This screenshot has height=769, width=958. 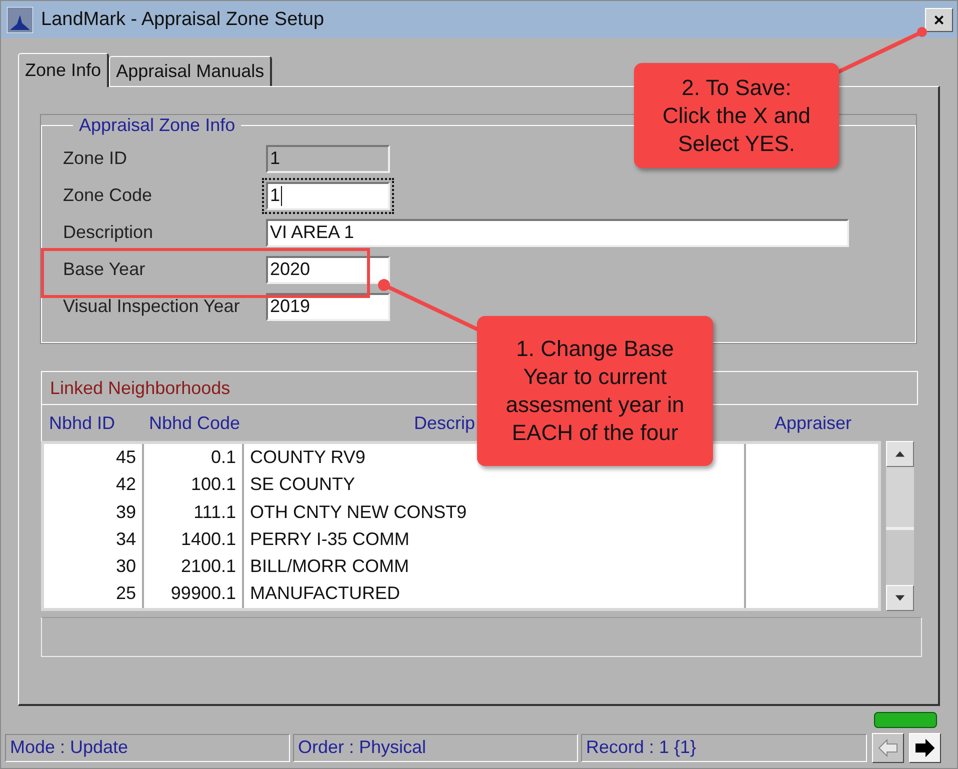 I want to click on status-panel: Record : 1 {1}, so click(x=724, y=748).